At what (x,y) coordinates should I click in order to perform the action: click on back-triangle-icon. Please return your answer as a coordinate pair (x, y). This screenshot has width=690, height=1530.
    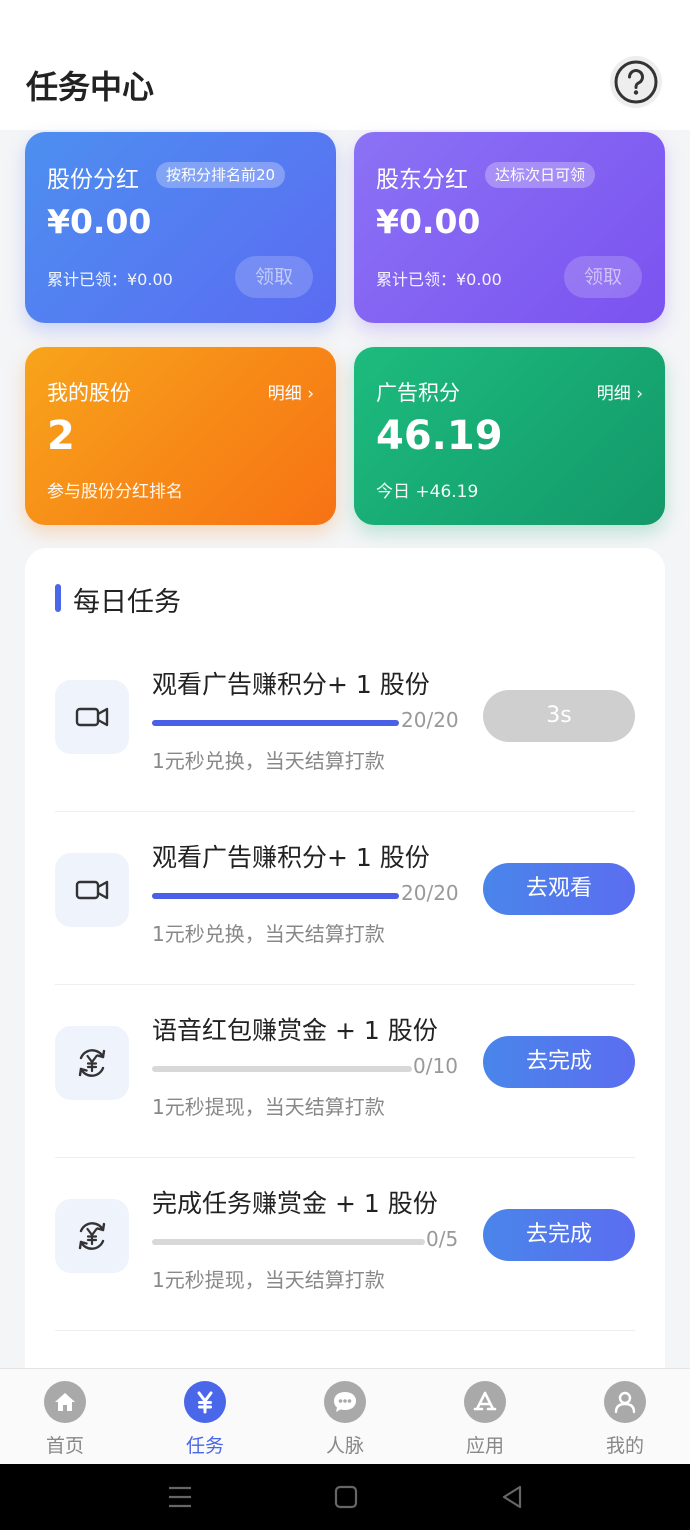
    Looking at the image, I should click on (512, 1497).